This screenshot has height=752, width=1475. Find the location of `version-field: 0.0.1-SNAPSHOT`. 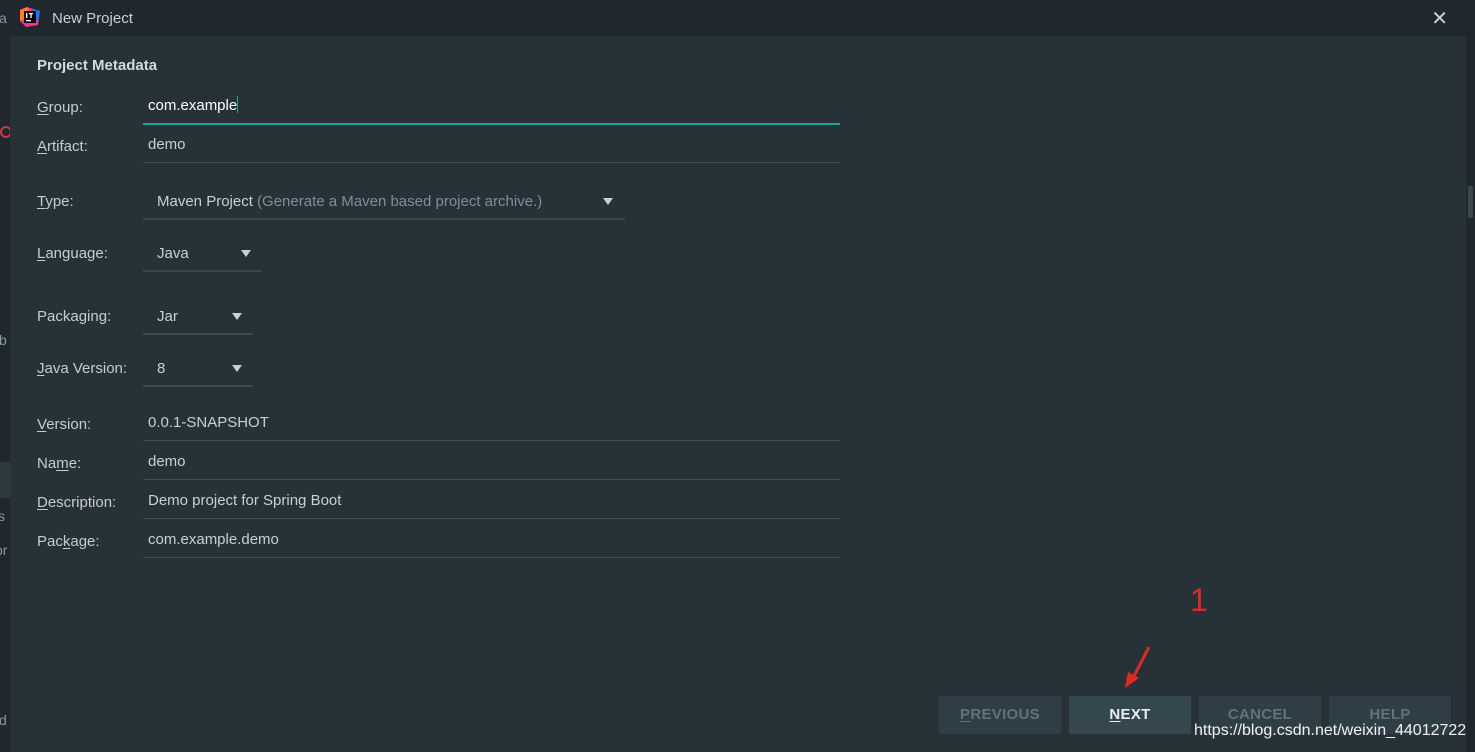

version-field: 0.0.1-SNAPSHOT is located at coordinates (491, 426).